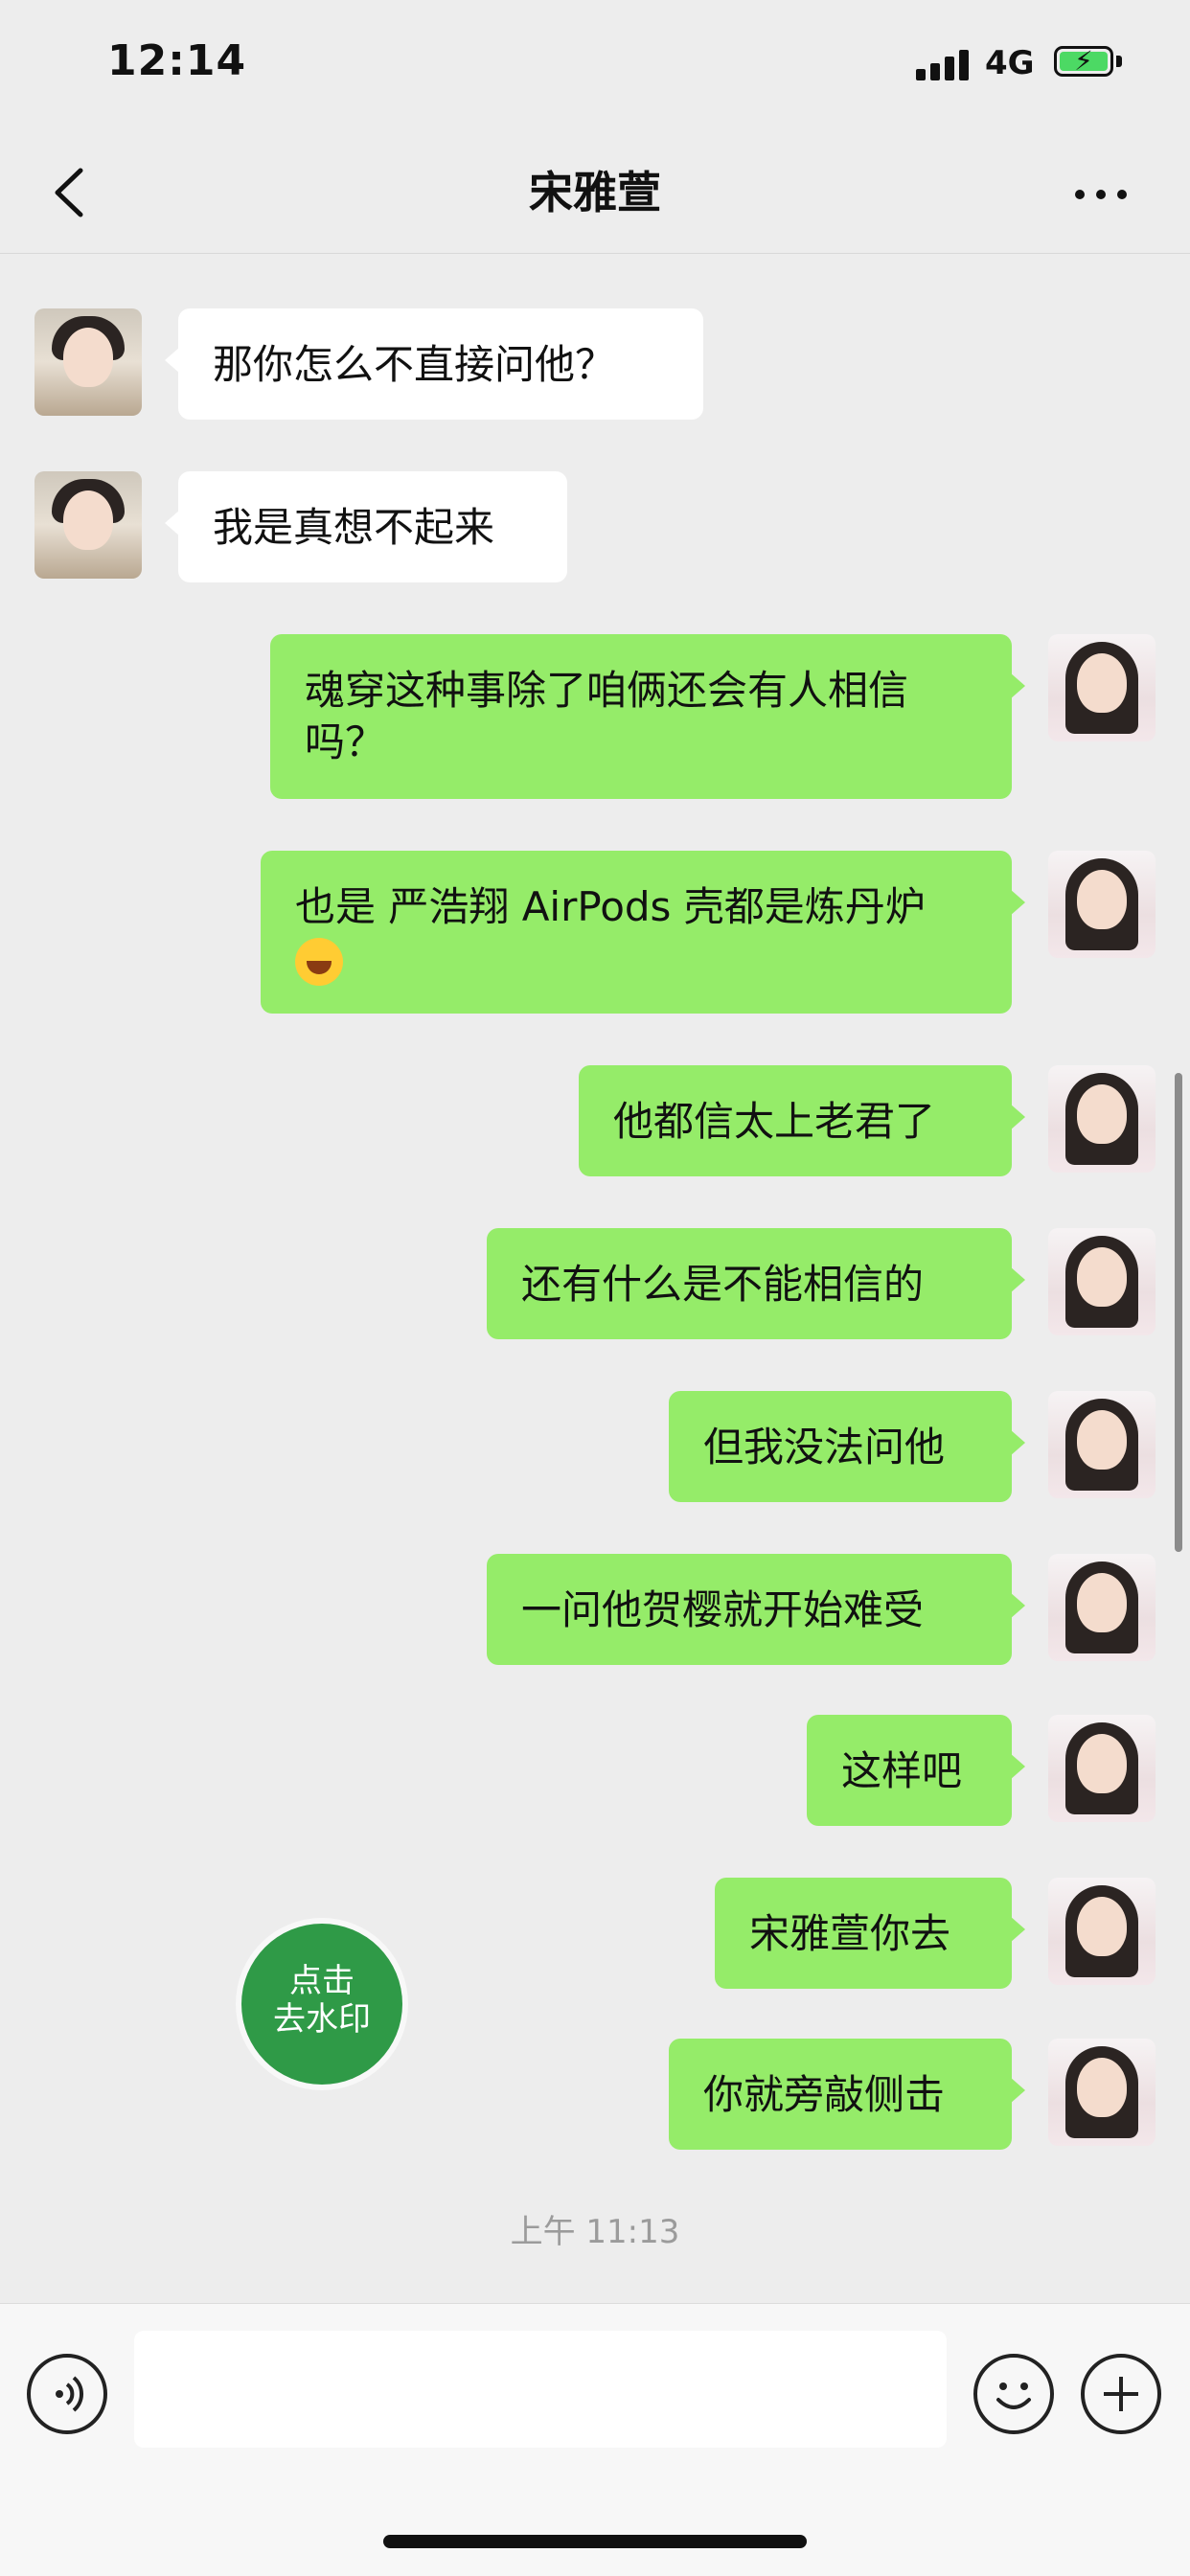 The width and height of the screenshot is (1190, 2576). I want to click on watermark-btn-line2: 去水印, so click(322, 2019).